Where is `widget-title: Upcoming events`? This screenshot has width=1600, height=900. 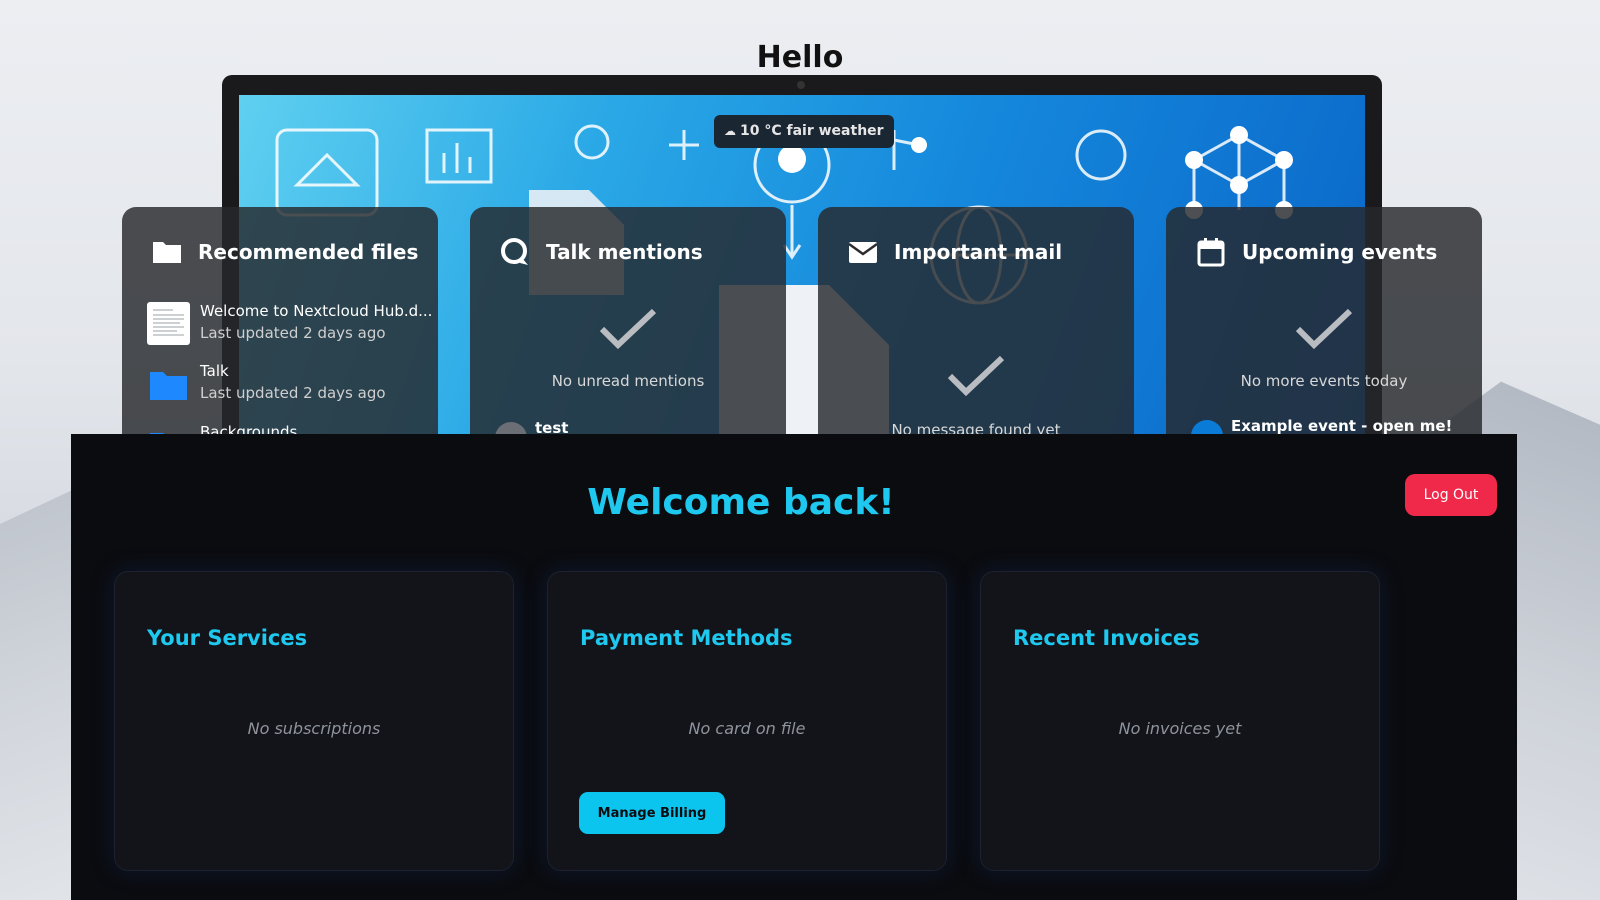
widget-title: Upcoming events is located at coordinates (1340, 252).